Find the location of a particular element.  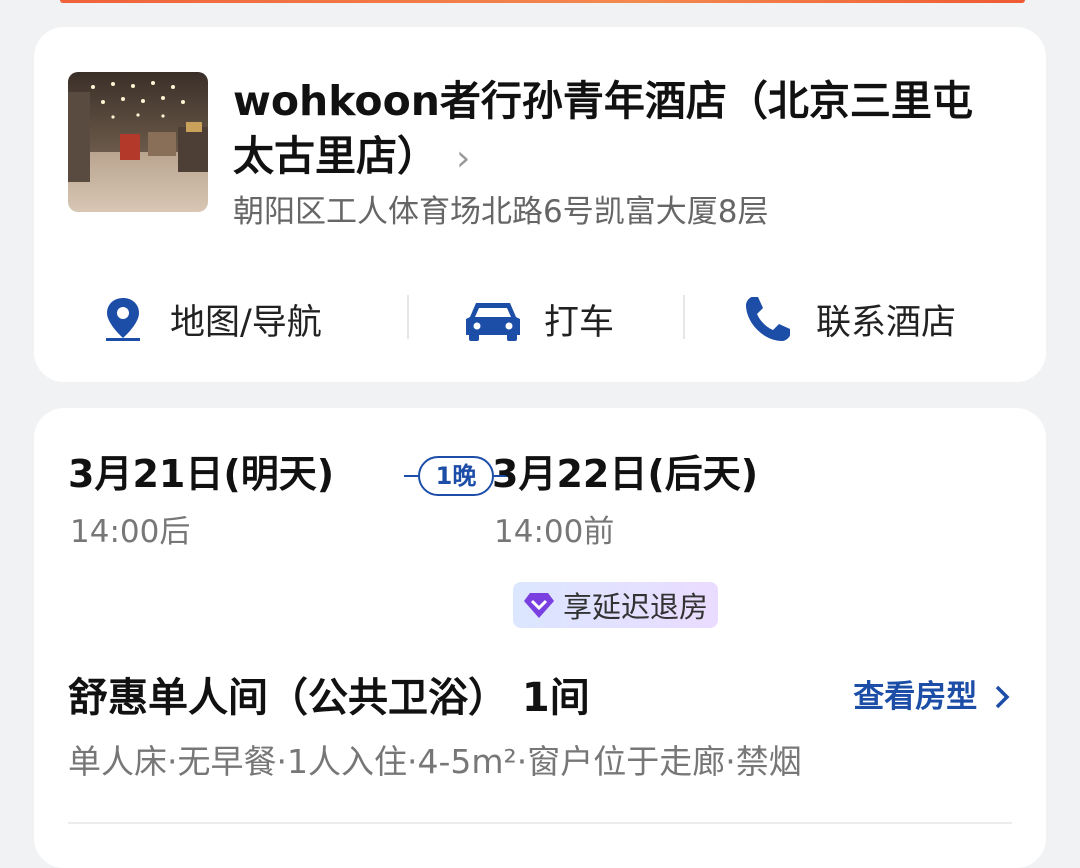

taxi-button: 打车 is located at coordinates (539, 319).